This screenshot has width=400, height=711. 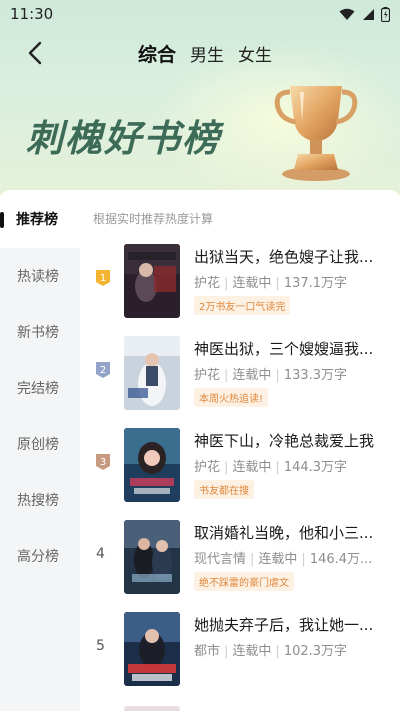 I want to click on book-words: 133.3万字, so click(x=315, y=375).